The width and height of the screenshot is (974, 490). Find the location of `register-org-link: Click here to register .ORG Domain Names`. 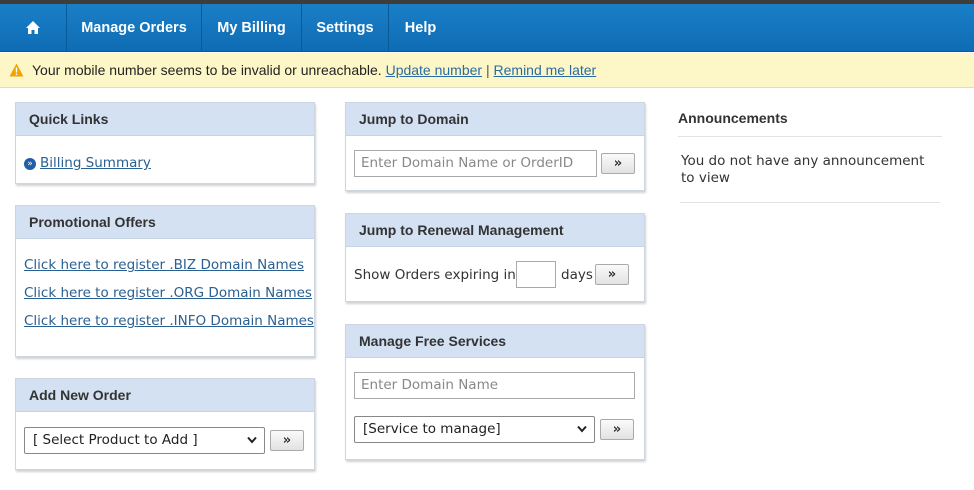

register-org-link: Click here to register .ORG Domain Names is located at coordinates (168, 293).